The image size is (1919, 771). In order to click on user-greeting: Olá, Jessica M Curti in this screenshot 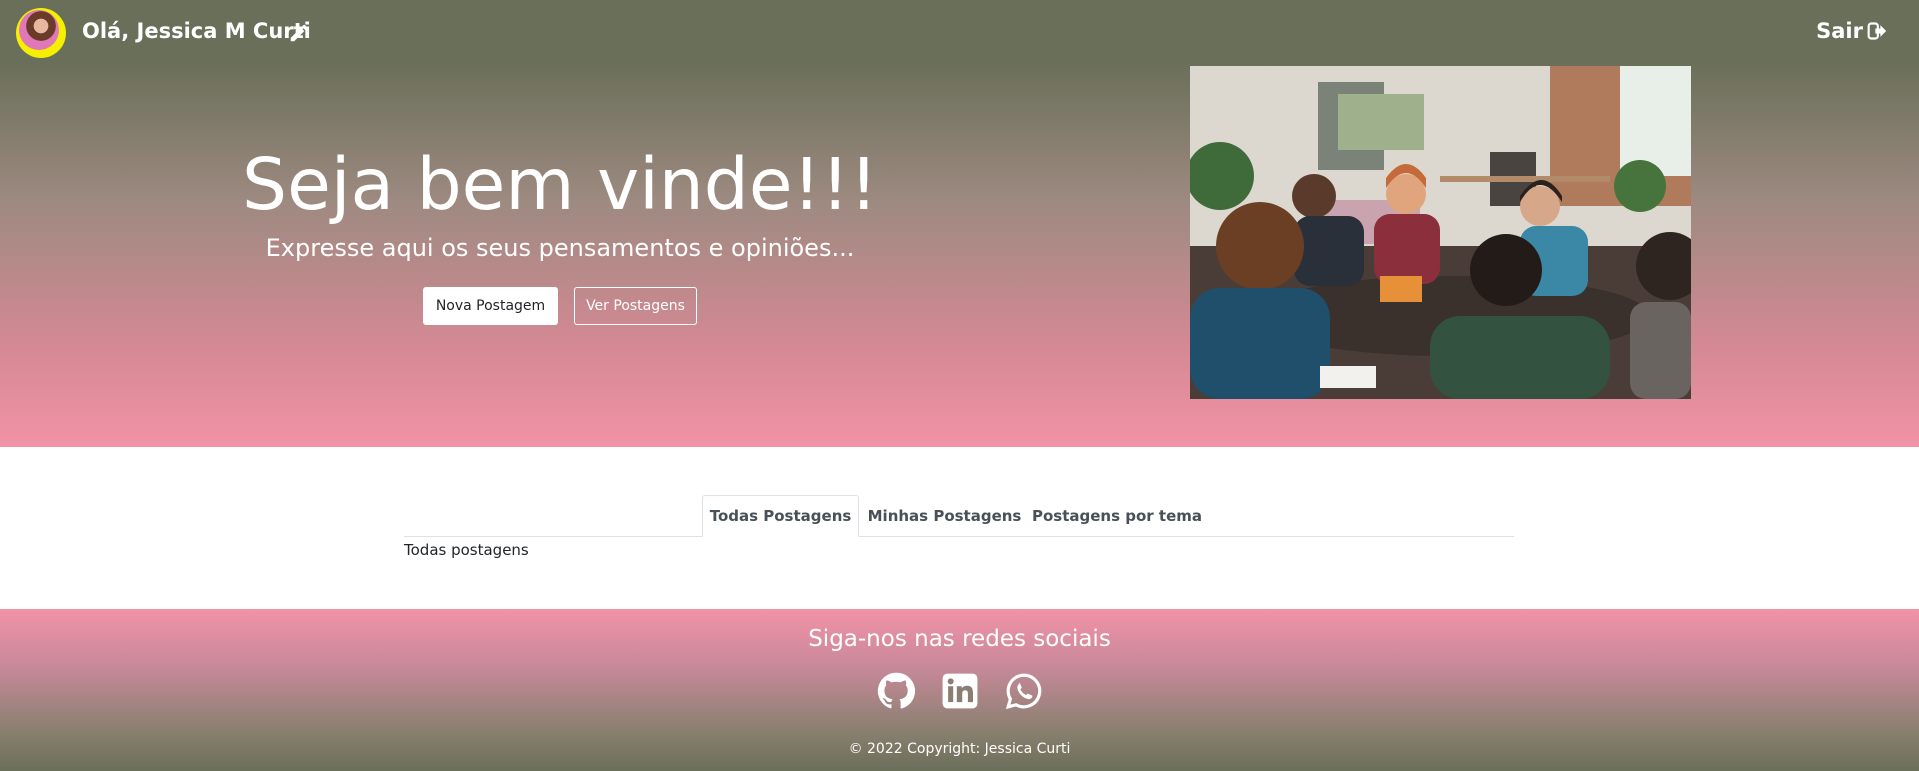, I will do `click(196, 31)`.